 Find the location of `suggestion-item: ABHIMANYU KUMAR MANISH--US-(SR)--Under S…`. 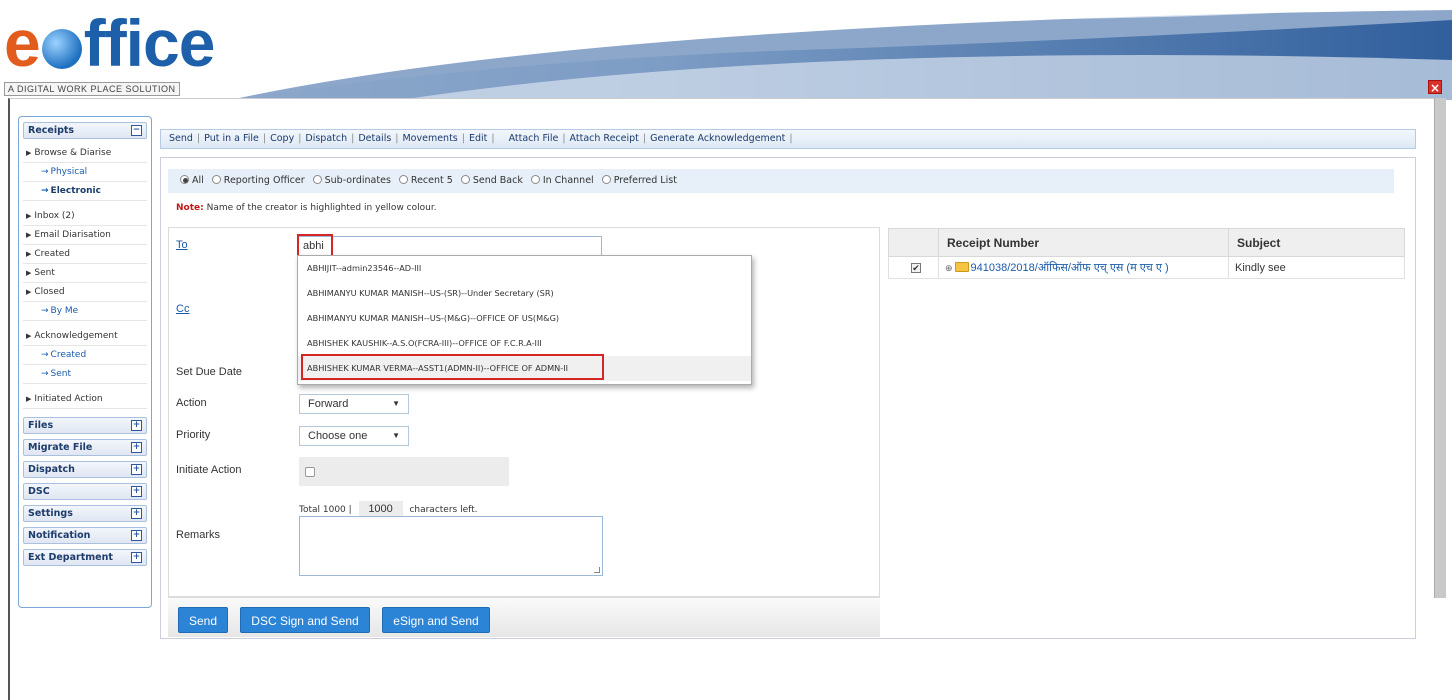

suggestion-item: ABHIMANYU KUMAR MANISH--US-(SR)--Under S… is located at coordinates (524, 293).